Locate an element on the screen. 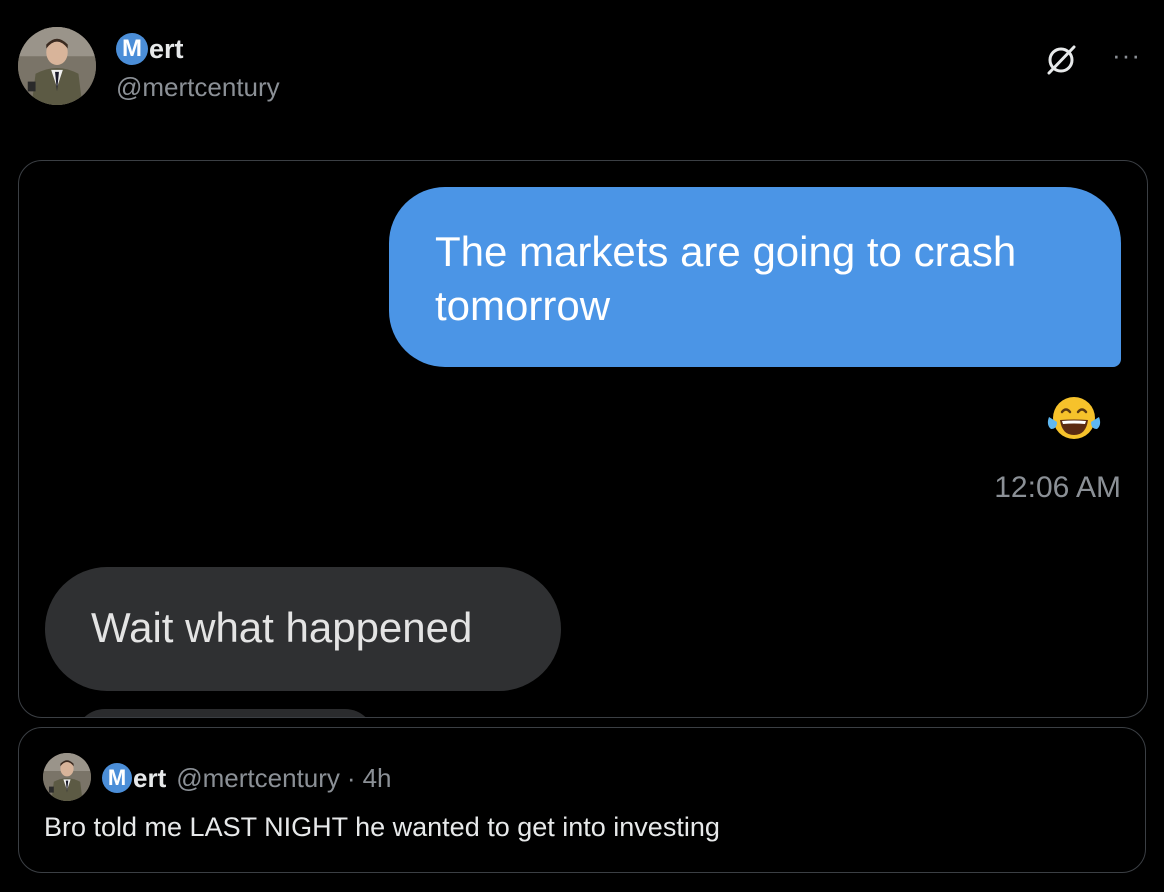 This screenshot has height=892, width=1164. author-handle: @mertcentury is located at coordinates (198, 87).